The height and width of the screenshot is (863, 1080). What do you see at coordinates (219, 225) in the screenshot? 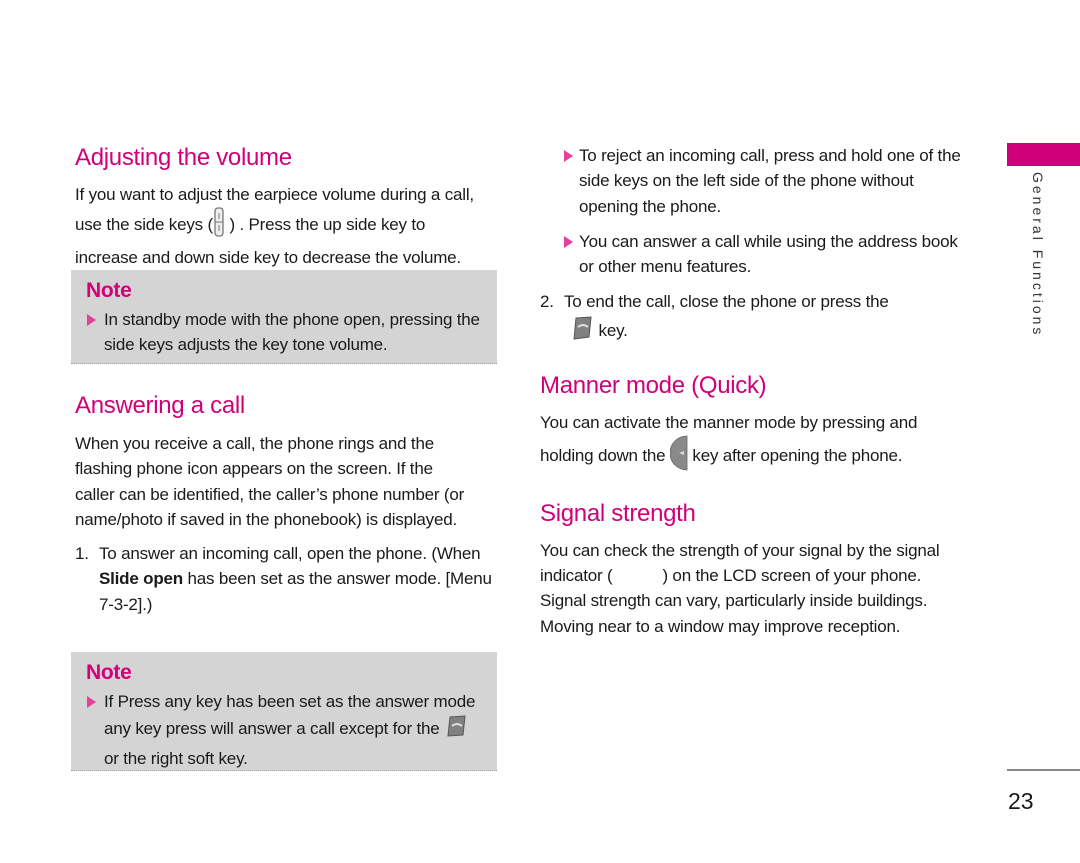
I see `side-keys-icon` at bounding box center [219, 225].